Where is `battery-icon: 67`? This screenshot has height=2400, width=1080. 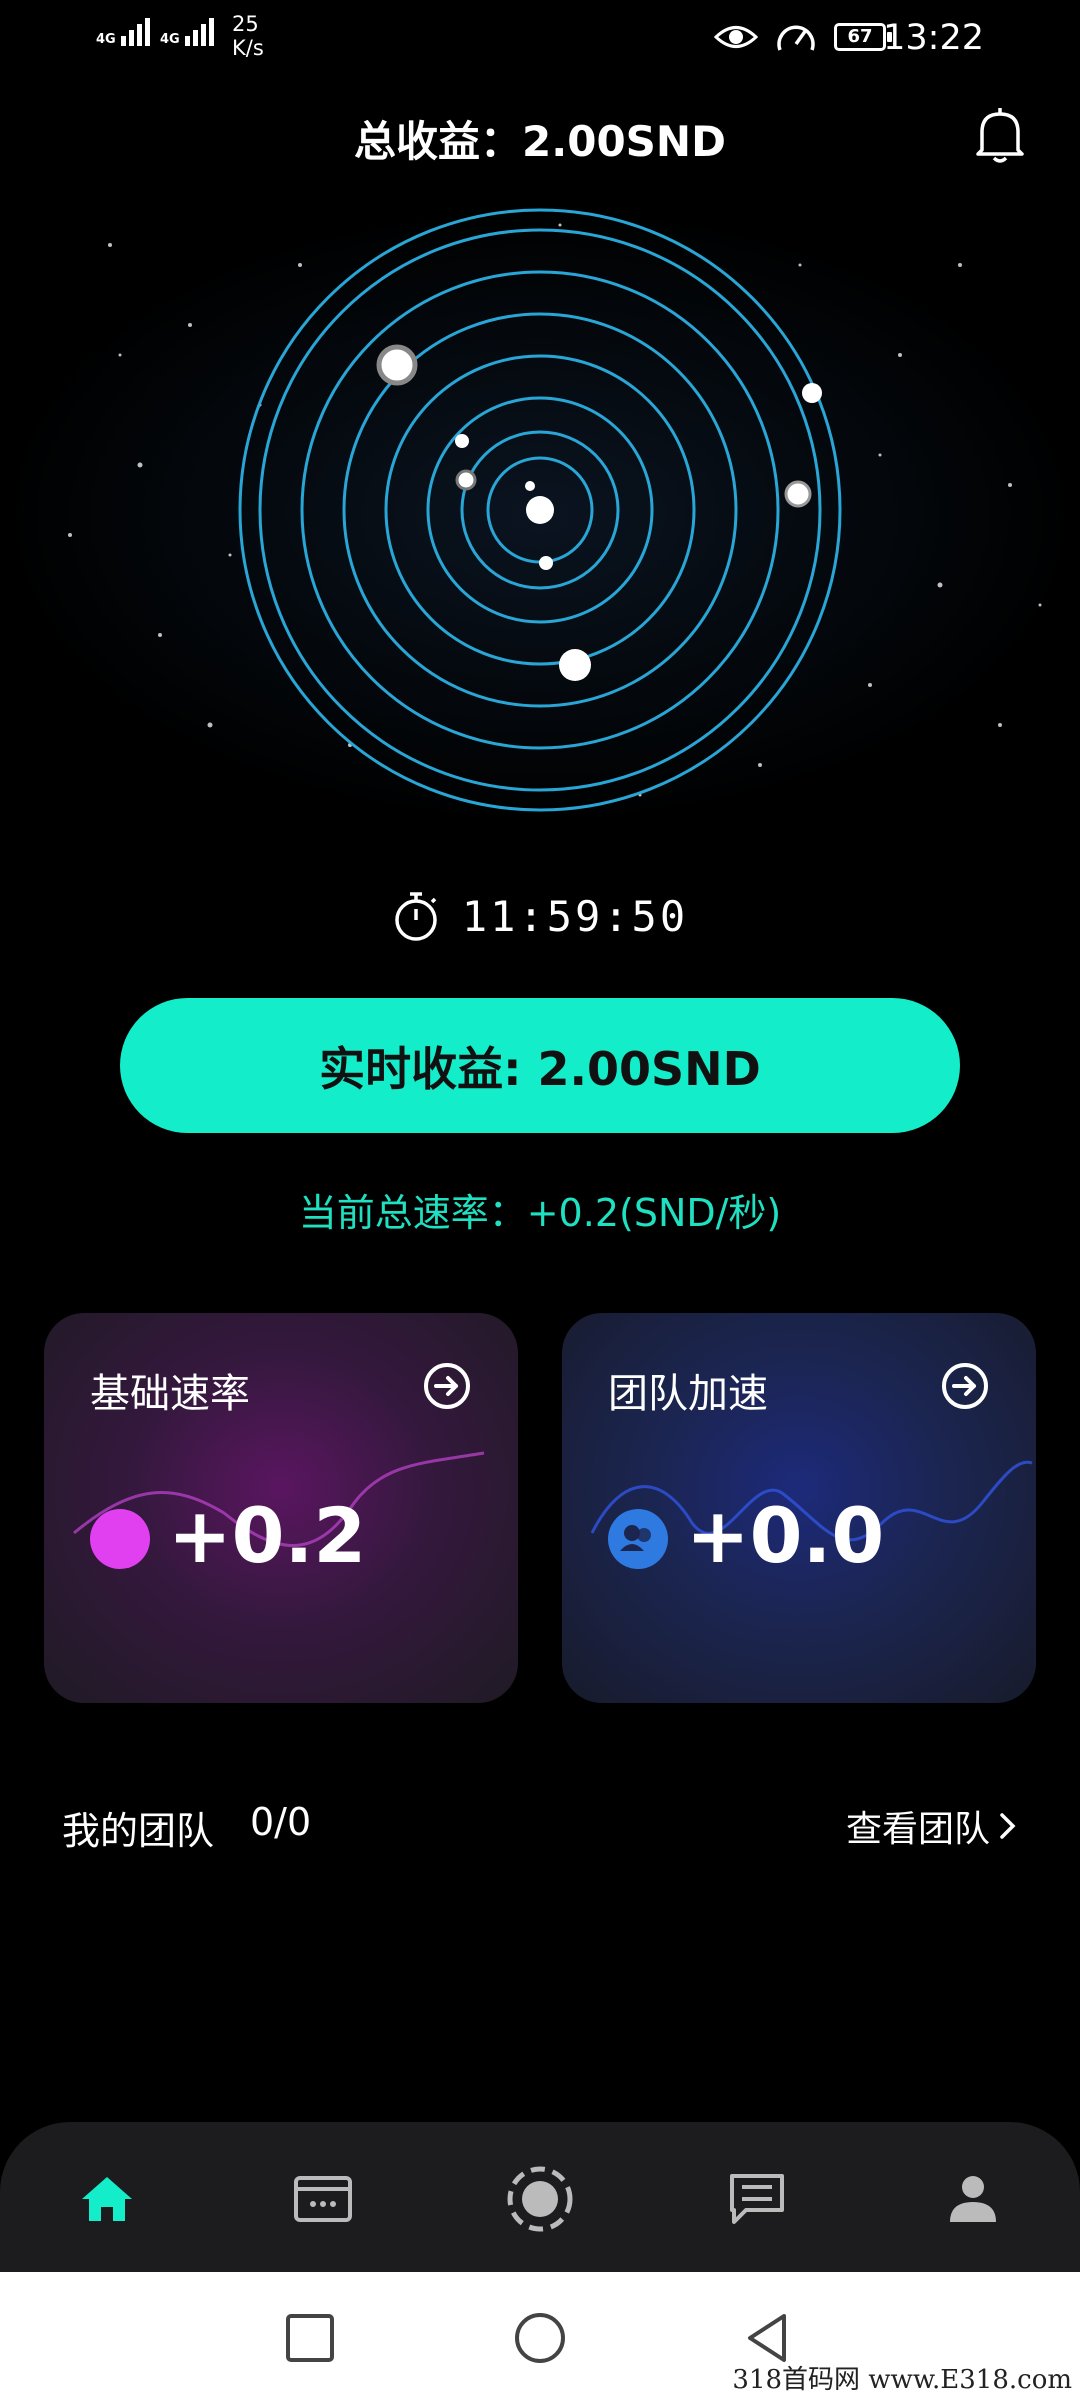
battery-icon: 67 is located at coordinates (863, 37).